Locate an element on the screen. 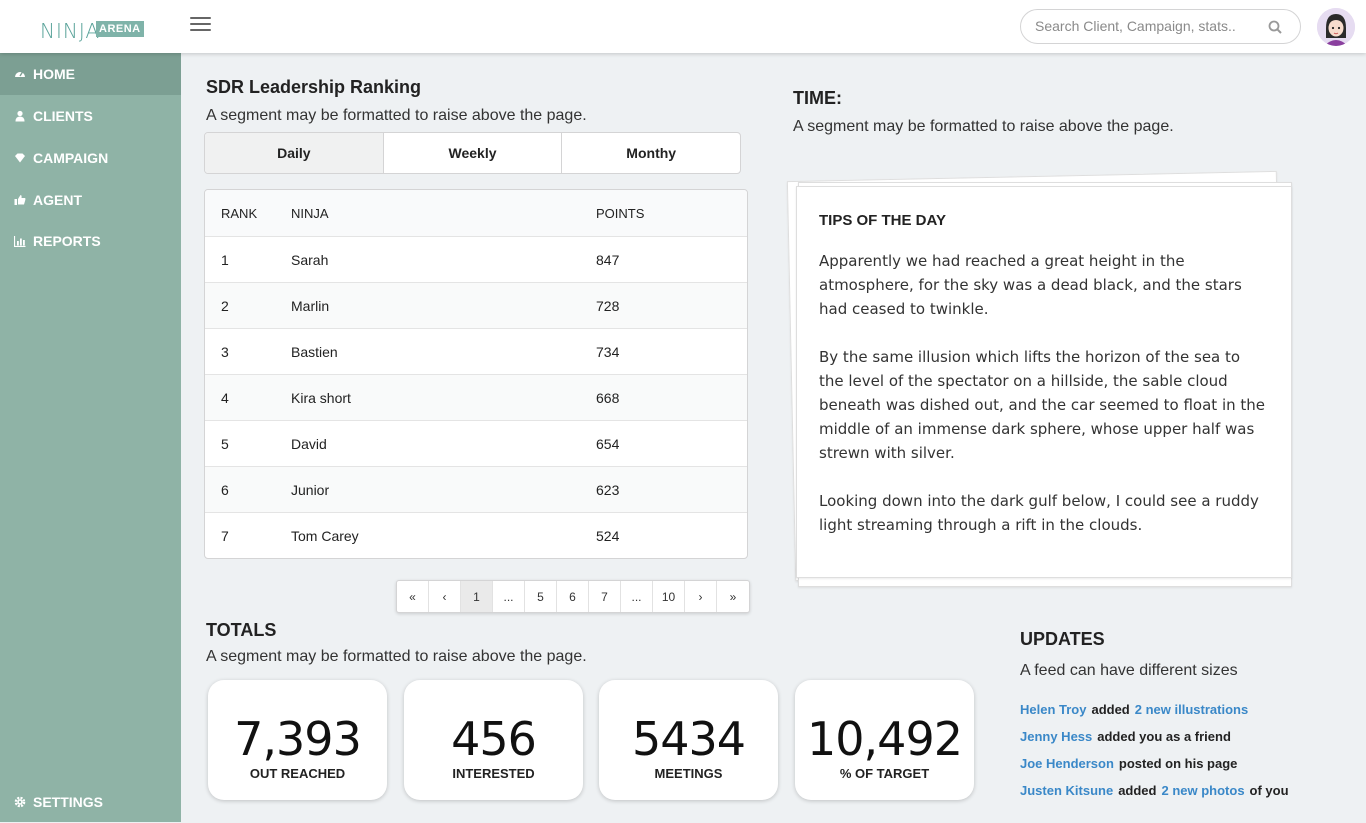  pager-first: « is located at coordinates (413, 596).